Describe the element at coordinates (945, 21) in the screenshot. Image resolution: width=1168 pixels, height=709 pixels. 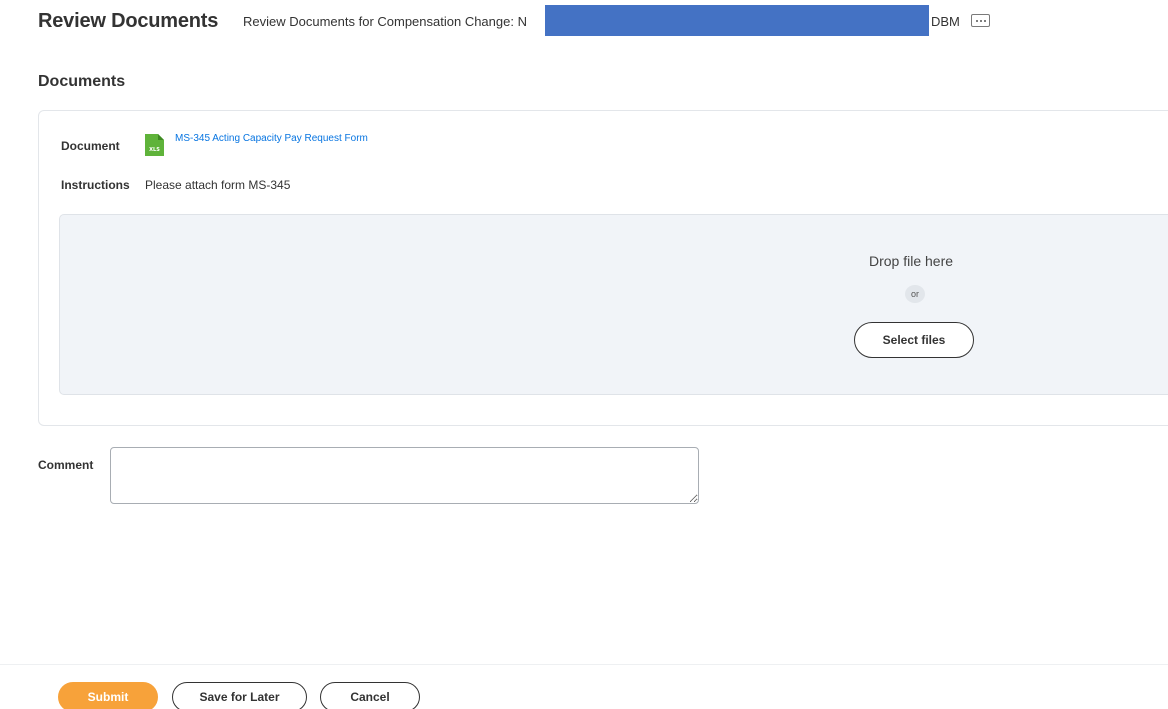
I see `page-subtitle-suffix: DBM` at that location.